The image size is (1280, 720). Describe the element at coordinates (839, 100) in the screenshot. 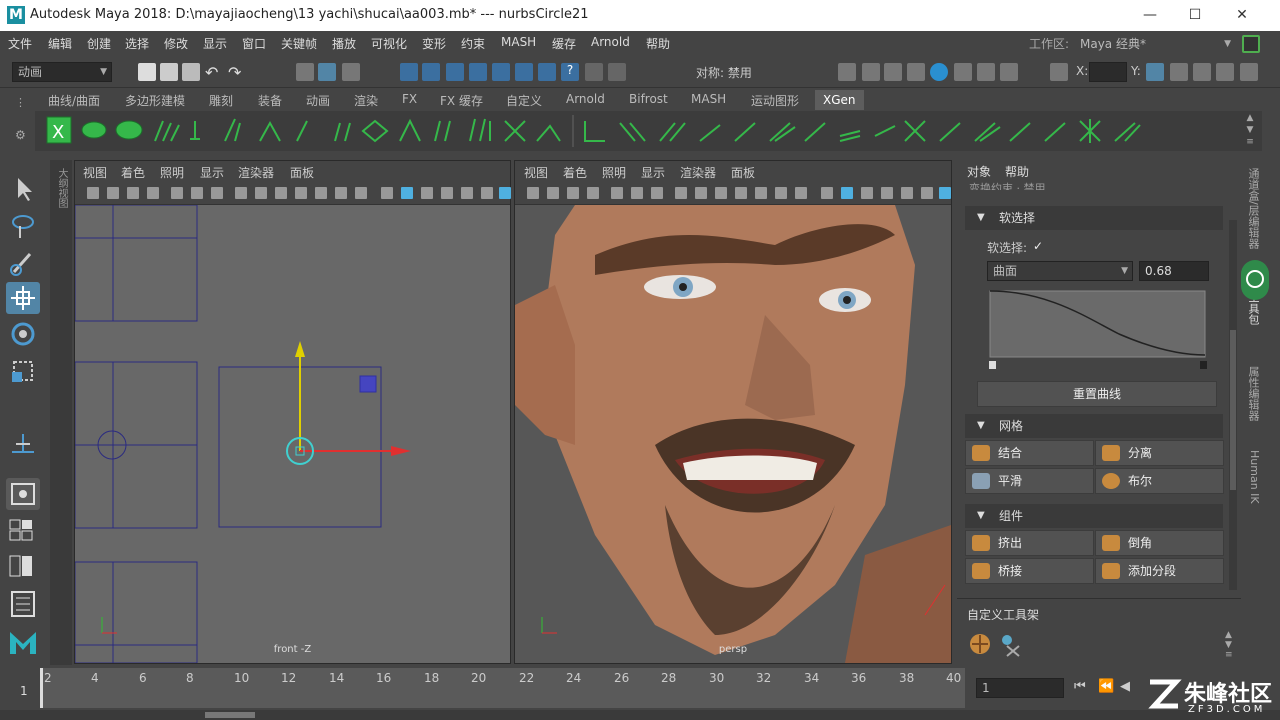

I see `tab-xgen: XGen` at that location.